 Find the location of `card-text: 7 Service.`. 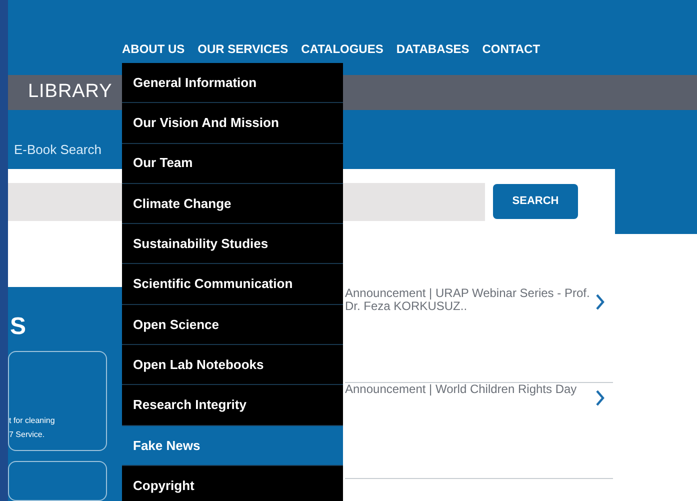

card-text: 7 Service. is located at coordinates (27, 435).